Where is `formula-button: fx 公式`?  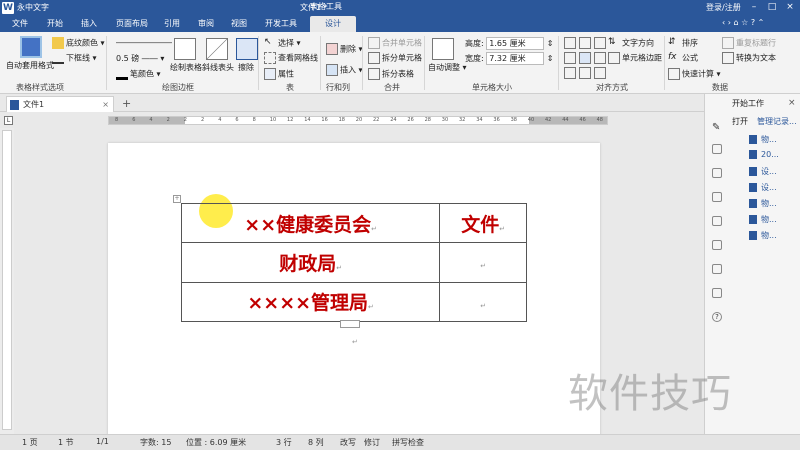
formula-button: fx 公式 is located at coordinates (683, 58).